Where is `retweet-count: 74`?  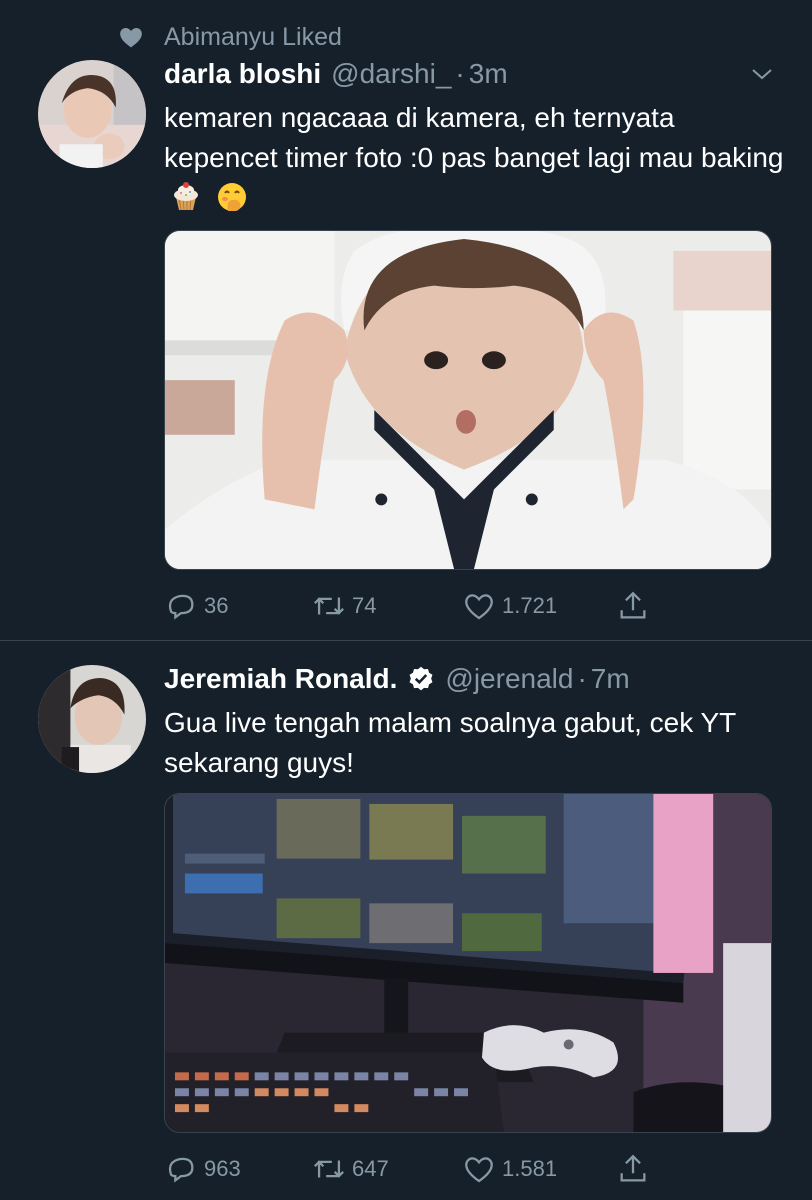
retweet-count: 74 is located at coordinates (364, 605).